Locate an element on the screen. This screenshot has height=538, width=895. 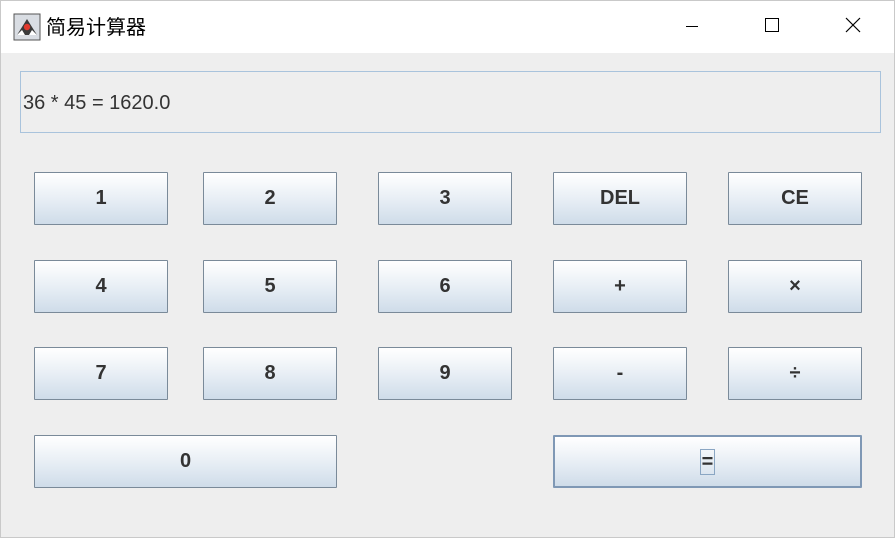
close-icon is located at coordinates (853, 27).